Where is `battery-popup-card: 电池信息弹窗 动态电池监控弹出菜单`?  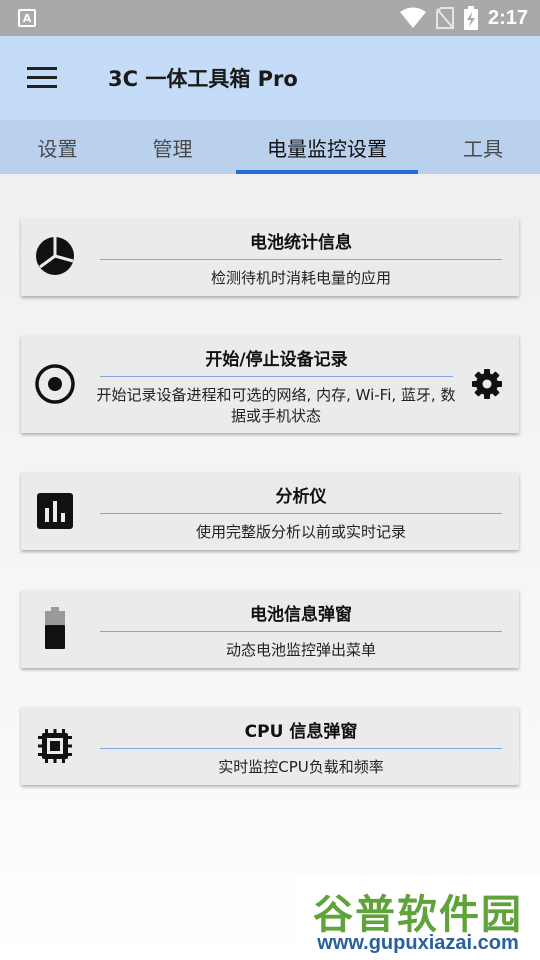
battery-popup-card: 电池信息弹窗 动态电池监控弹出菜单 is located at coordinates (270, 629).